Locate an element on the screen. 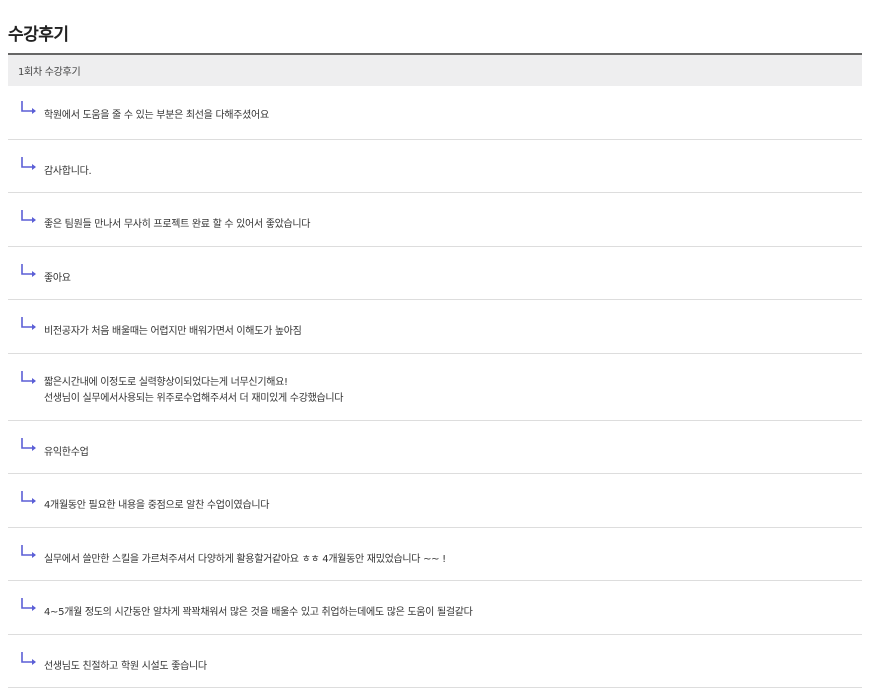 The height and width of the screenshot is (696, 870). review-text: 감사합니다. is located at coordinates (68, 171).